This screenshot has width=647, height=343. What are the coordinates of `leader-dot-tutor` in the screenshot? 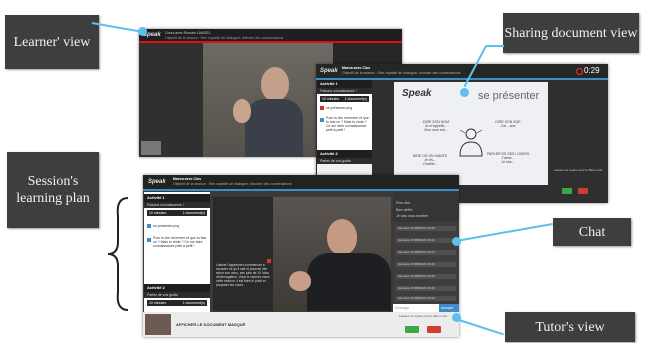 It's located at (456, 317).